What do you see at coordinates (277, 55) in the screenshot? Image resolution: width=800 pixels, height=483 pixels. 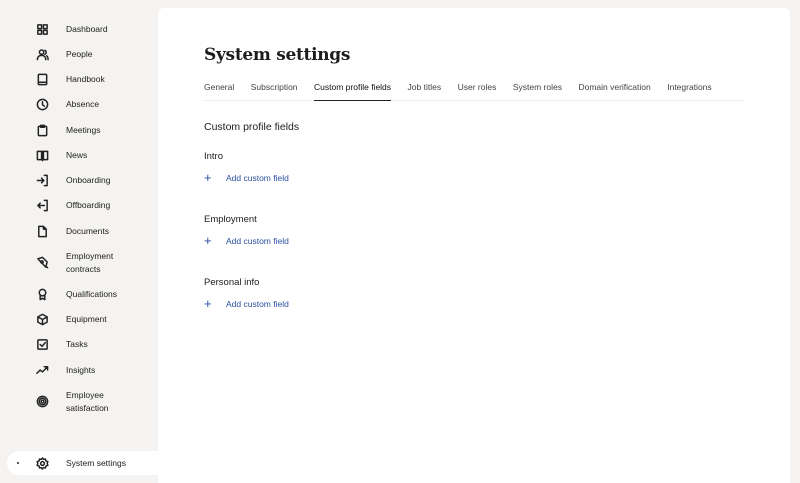 I see `page-title: System settings` at bounding box center [277, 55].